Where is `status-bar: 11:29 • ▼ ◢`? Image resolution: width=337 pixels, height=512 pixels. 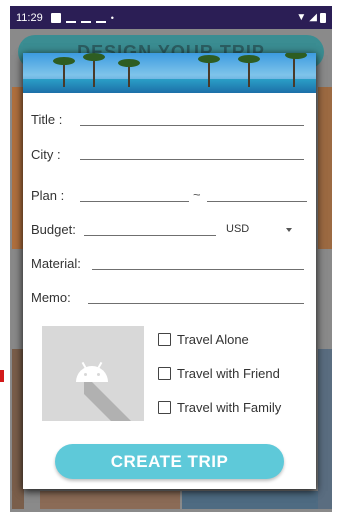 status-bar: 11:29 • ▼ ◢ is located at coordinates (171, 17).